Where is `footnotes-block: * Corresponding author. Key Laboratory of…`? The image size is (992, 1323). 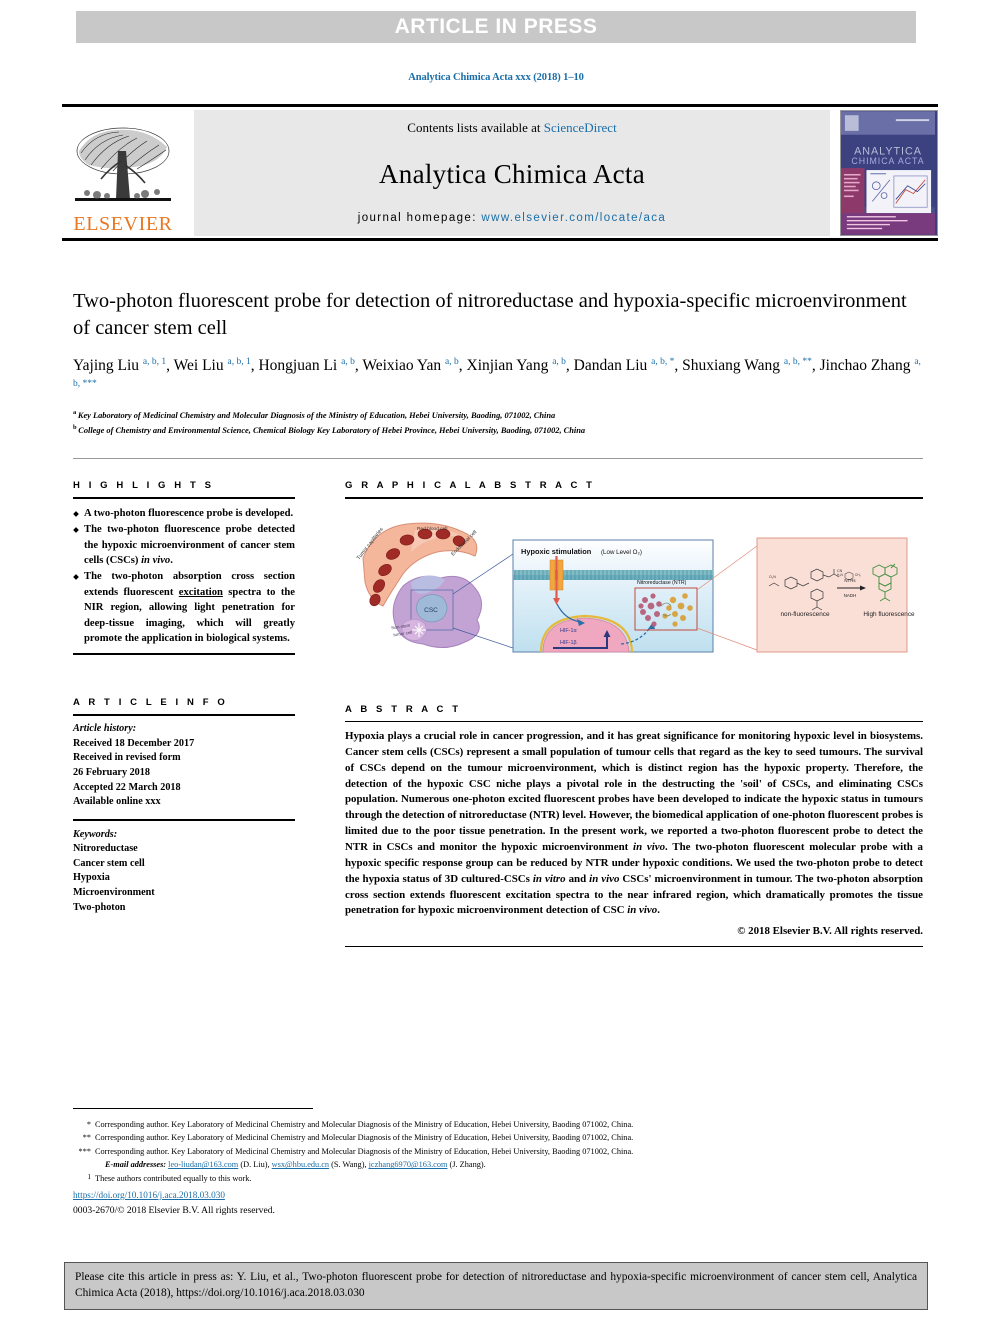
footnotes-block: * Corresponding author. Key Laboratory of… is located at coordinates (498, 1151).